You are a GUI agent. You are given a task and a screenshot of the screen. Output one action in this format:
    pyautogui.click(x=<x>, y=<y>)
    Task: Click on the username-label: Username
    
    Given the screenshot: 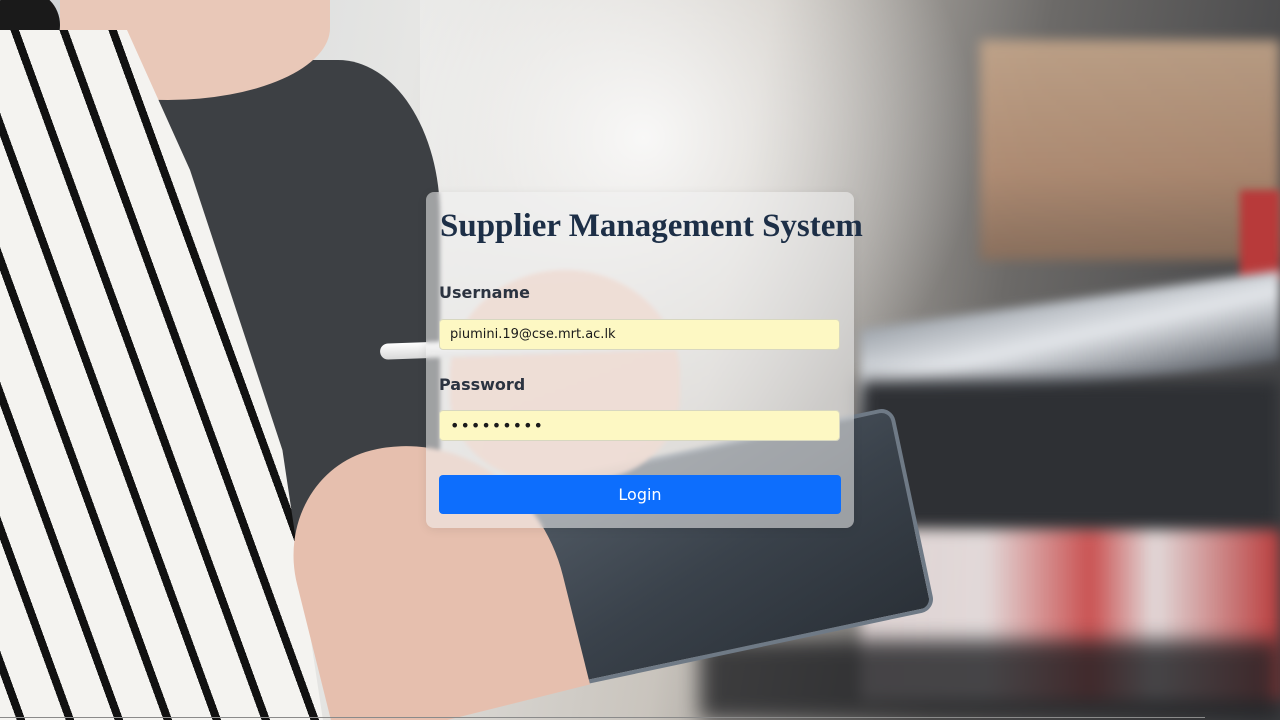 What is the action you would take?
    pyautogui.click(x=484, y=292)
    